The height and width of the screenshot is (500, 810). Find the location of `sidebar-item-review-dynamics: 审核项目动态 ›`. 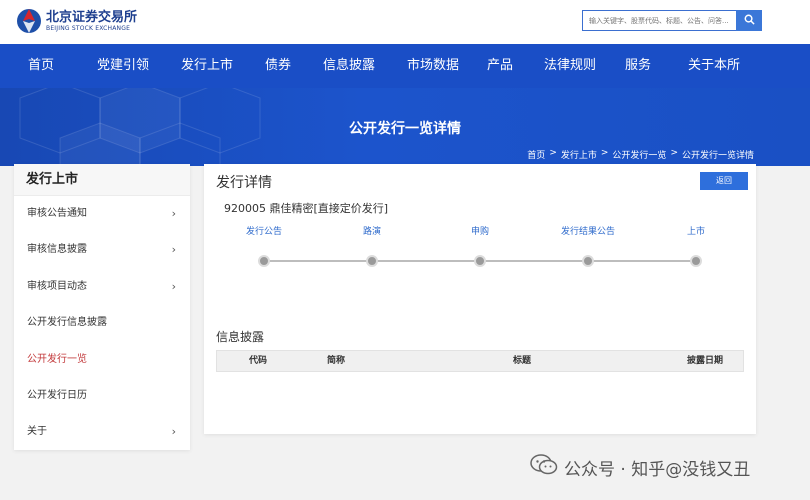

sidebar-item-review-dynamics: 审核项目动态 › is located at coordinates (102, 287).